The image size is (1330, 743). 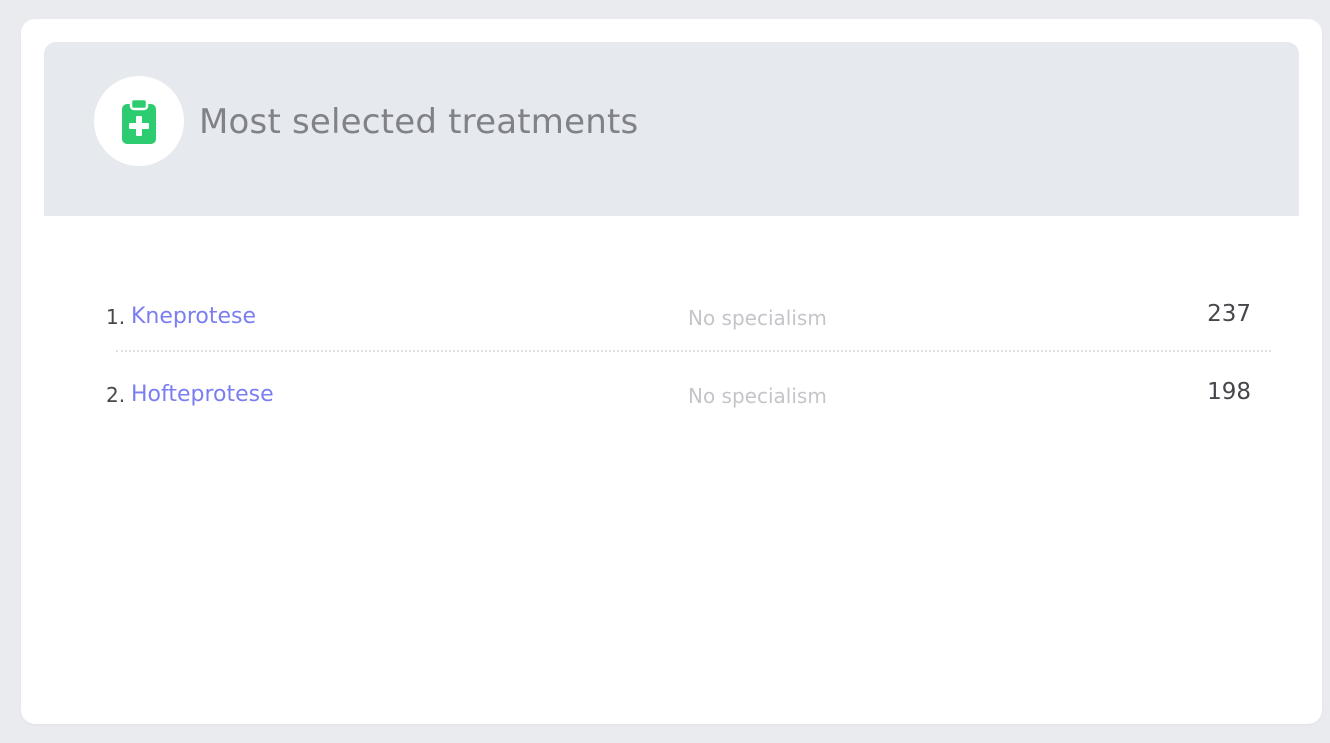 I want to click on list-item: 1. Kneprotese No specialism 237, so click(x=688, y=316).